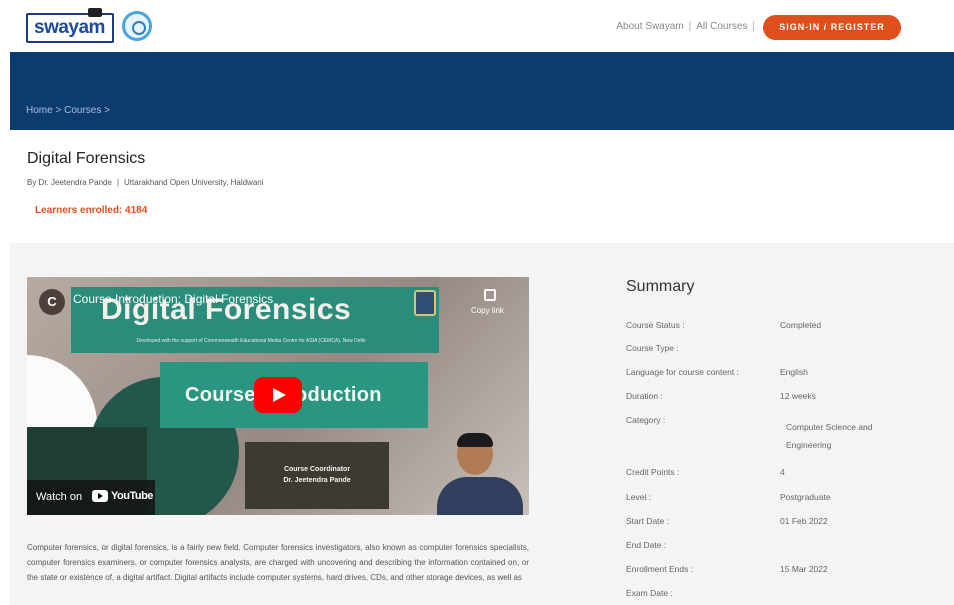  Describe the element at coordinates (137, 26) in the screenshot. I see `emblem-logo-icon` at that location.